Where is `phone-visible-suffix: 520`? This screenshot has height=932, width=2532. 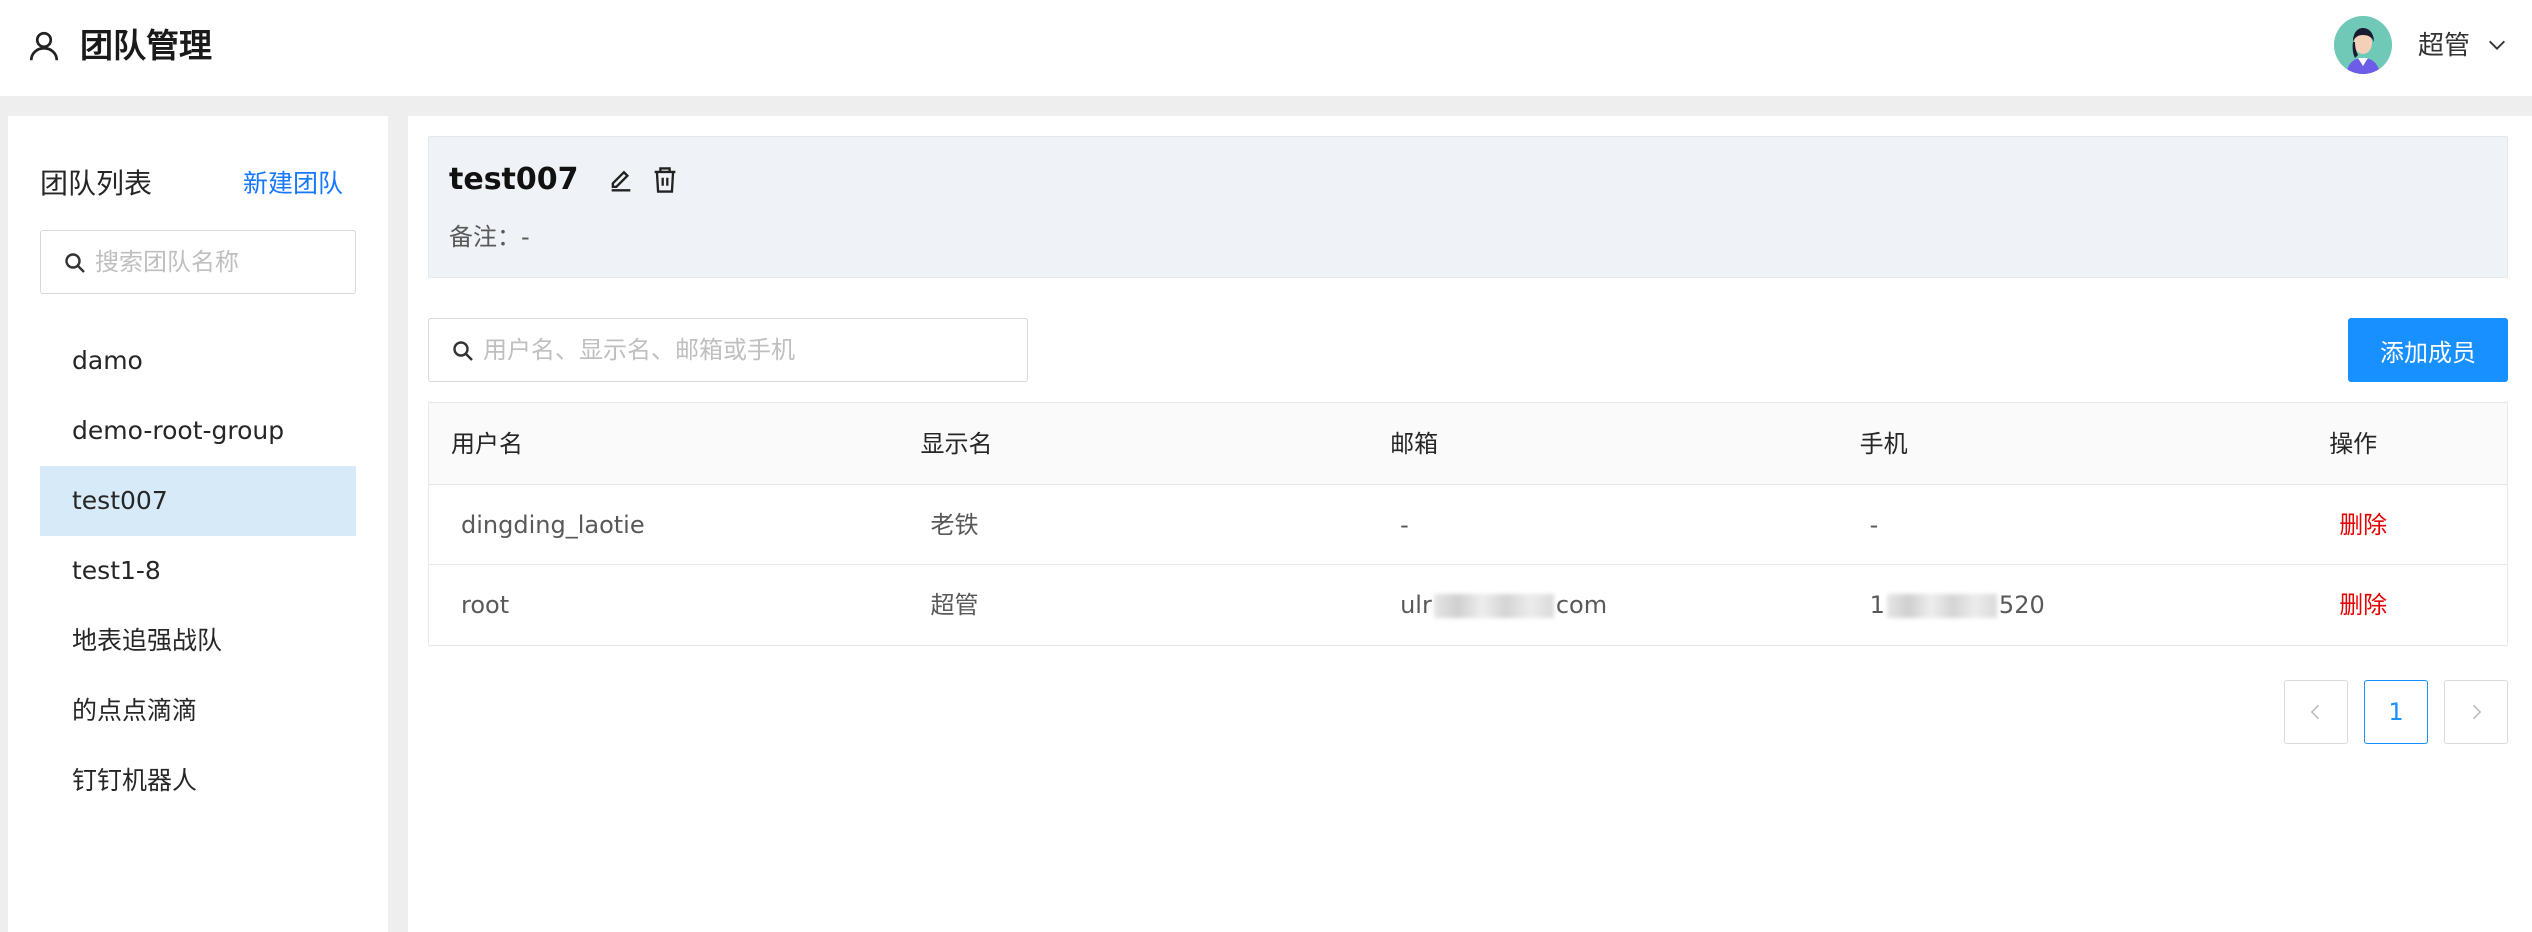
phone-visible-suffix: 520 is located at coordinates (2021, 605).